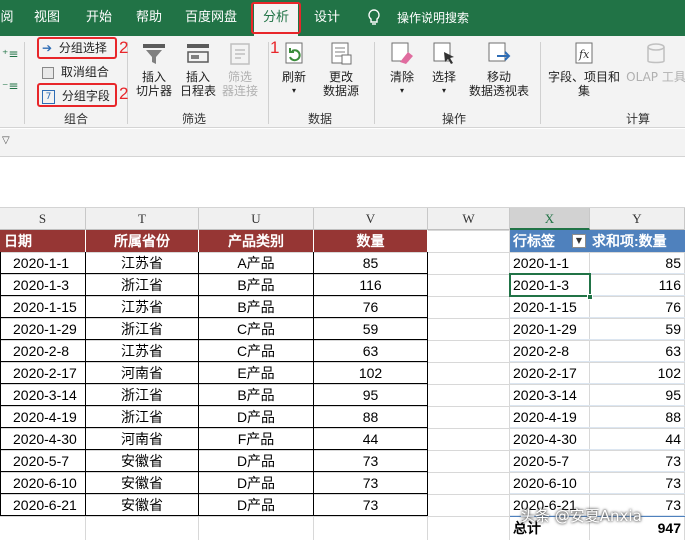 Image resolution: width=685 pixels, height=540 pixels. I want to click on table-data-cell: 2020-1-15, so click(43, 307).